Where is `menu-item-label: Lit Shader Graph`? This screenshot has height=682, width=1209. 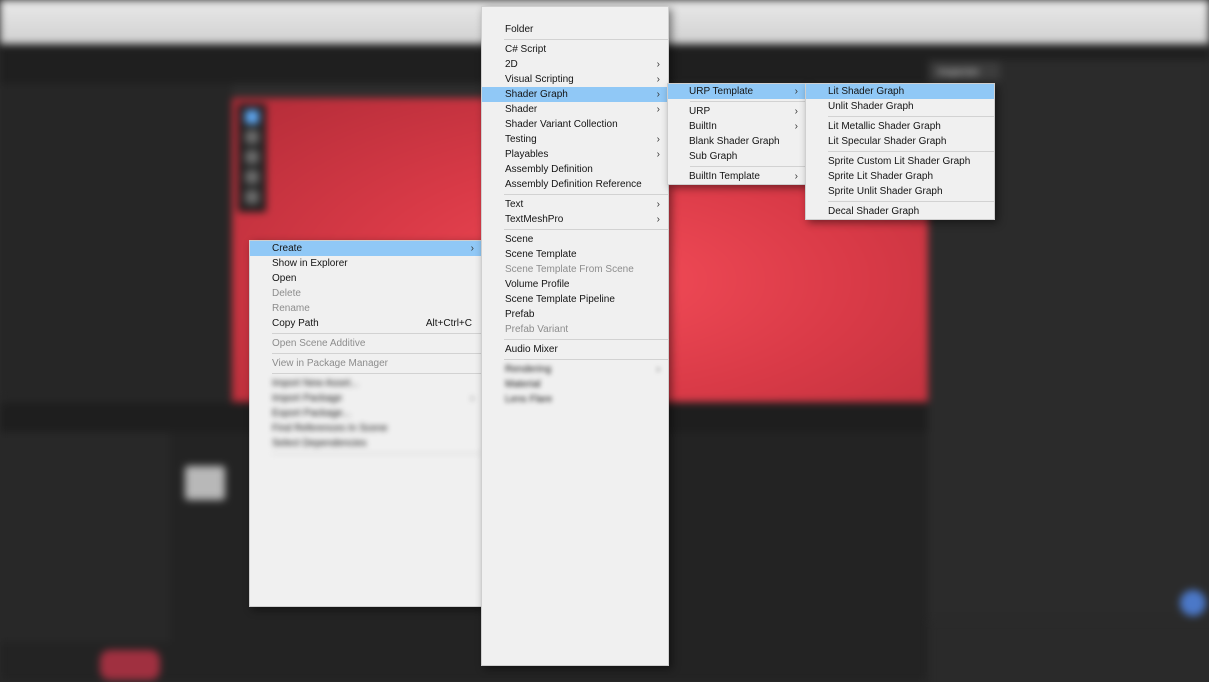 menu-item-label: Lit Shader Graph is located at coordinates (866, 91).